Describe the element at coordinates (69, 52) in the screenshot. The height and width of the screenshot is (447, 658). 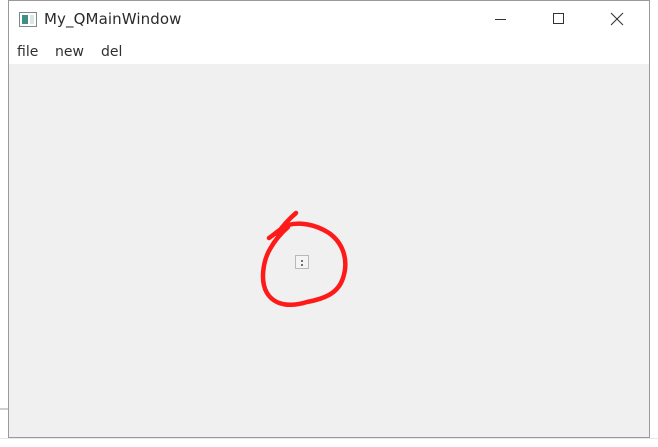
I see `menu-new: new` at that location.